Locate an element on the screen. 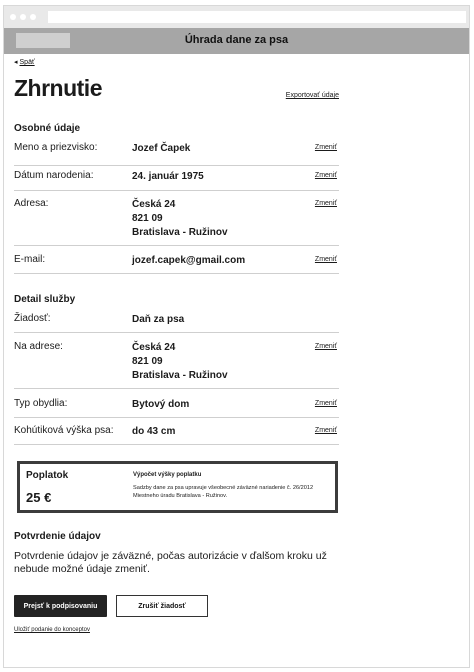 The image size is (474, 672). export-link: Exportovať údaje is located at coordinates (312, 95).